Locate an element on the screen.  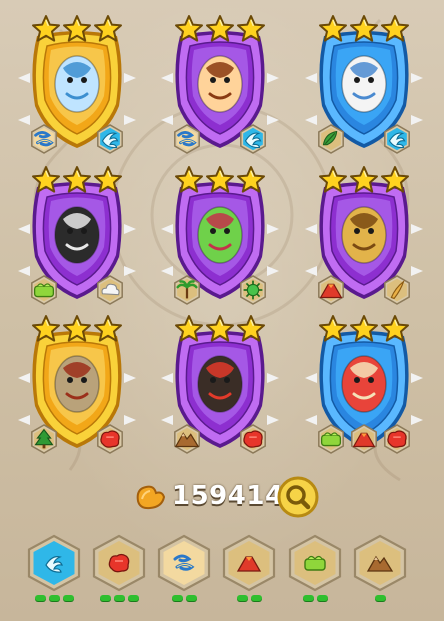
wind-icon is located at coordinates (44, 139).